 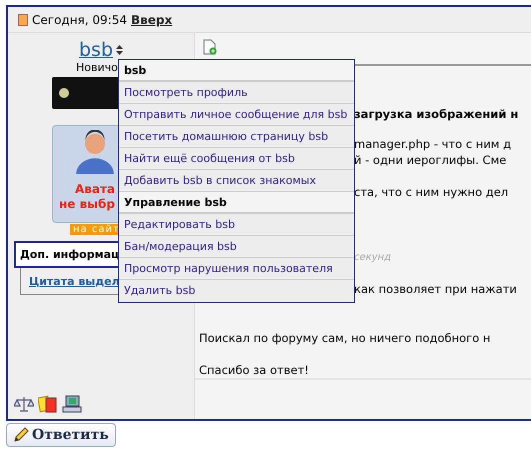 What do you see at coordinates (24, 404) in the screenshot?
I see `scales-icon` at bounding box center [24, 404].